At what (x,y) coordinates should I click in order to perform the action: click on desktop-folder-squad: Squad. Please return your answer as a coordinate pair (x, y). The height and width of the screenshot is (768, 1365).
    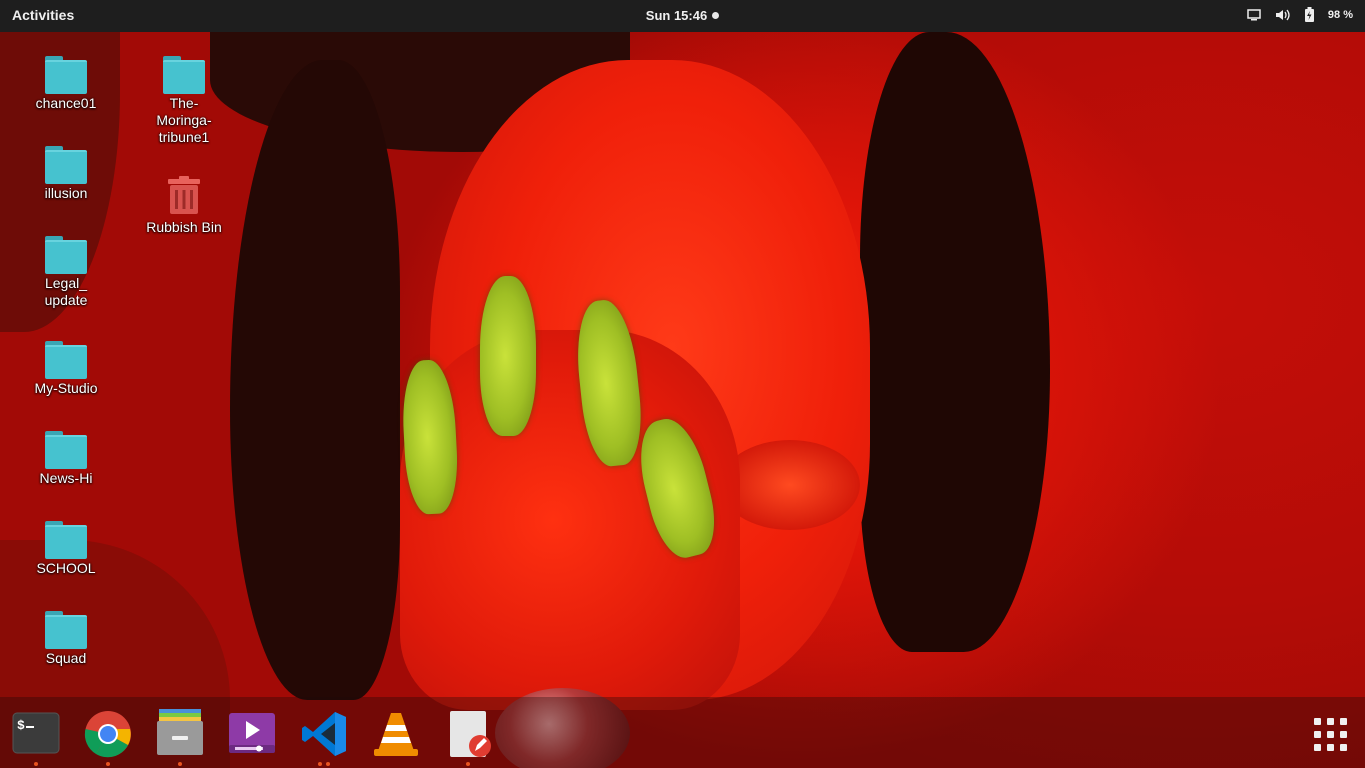
    Looking at the image, I should click on (66, 639).